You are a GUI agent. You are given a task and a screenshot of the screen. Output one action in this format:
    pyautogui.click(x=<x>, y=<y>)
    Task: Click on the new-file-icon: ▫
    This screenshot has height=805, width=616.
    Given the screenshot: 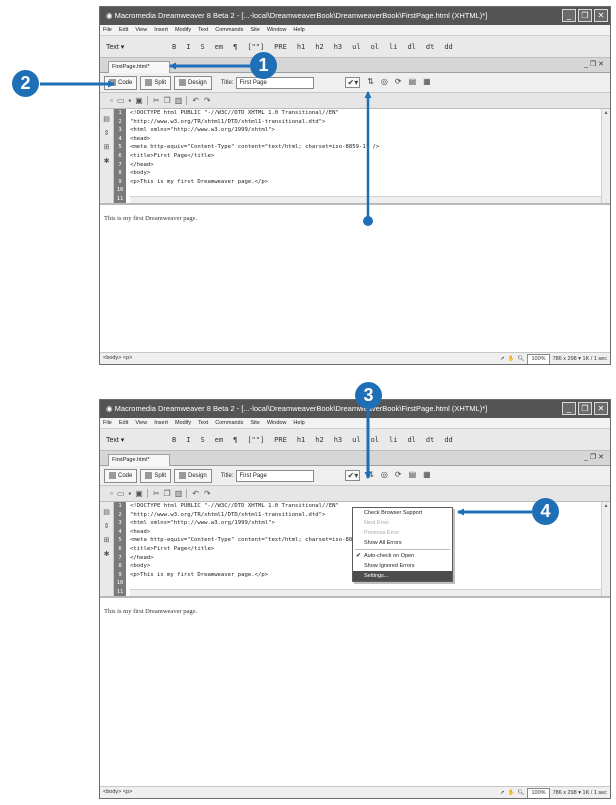 What is the action you would take?
    pyautogui.click(x=111, y=100)
    